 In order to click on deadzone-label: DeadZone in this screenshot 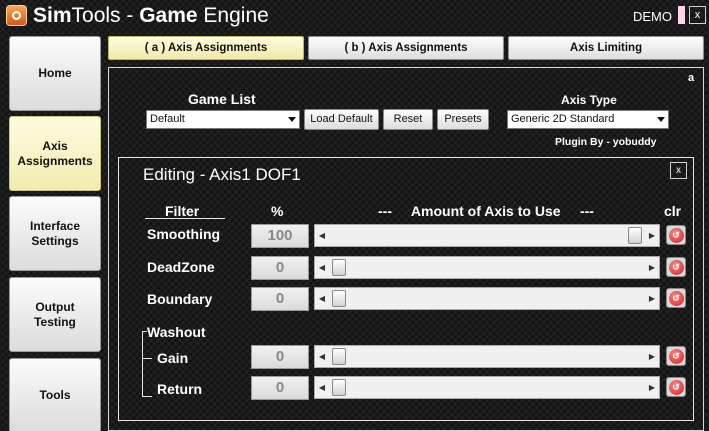, I will do `click(181, 267)`.